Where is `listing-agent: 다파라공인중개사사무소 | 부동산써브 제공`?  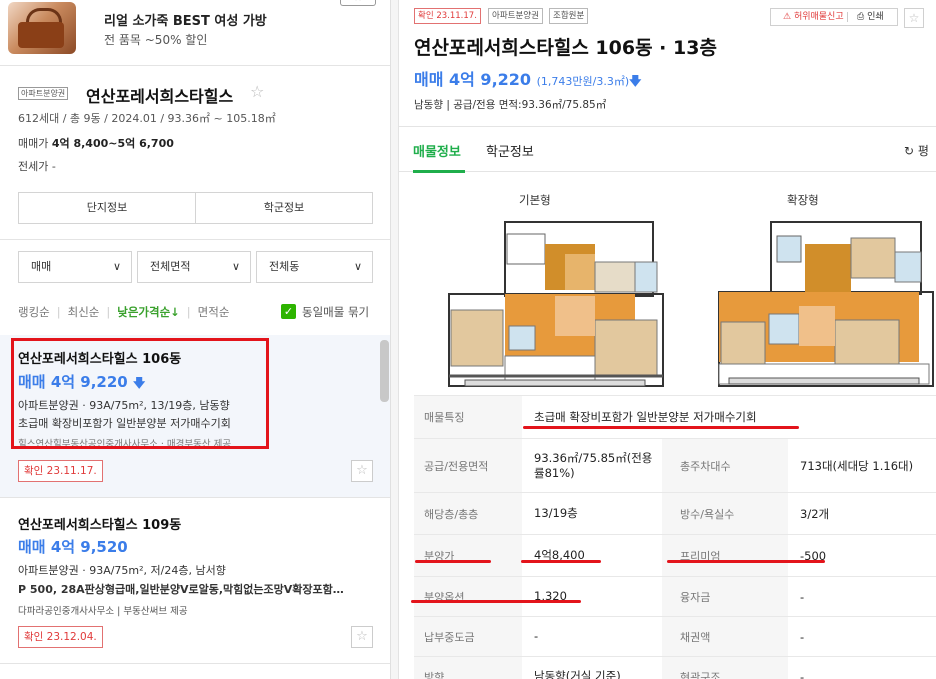
listing-agent: 다파라공인중개사사무소 | 부동산써브 제공 is located at coordinates (103, 611).